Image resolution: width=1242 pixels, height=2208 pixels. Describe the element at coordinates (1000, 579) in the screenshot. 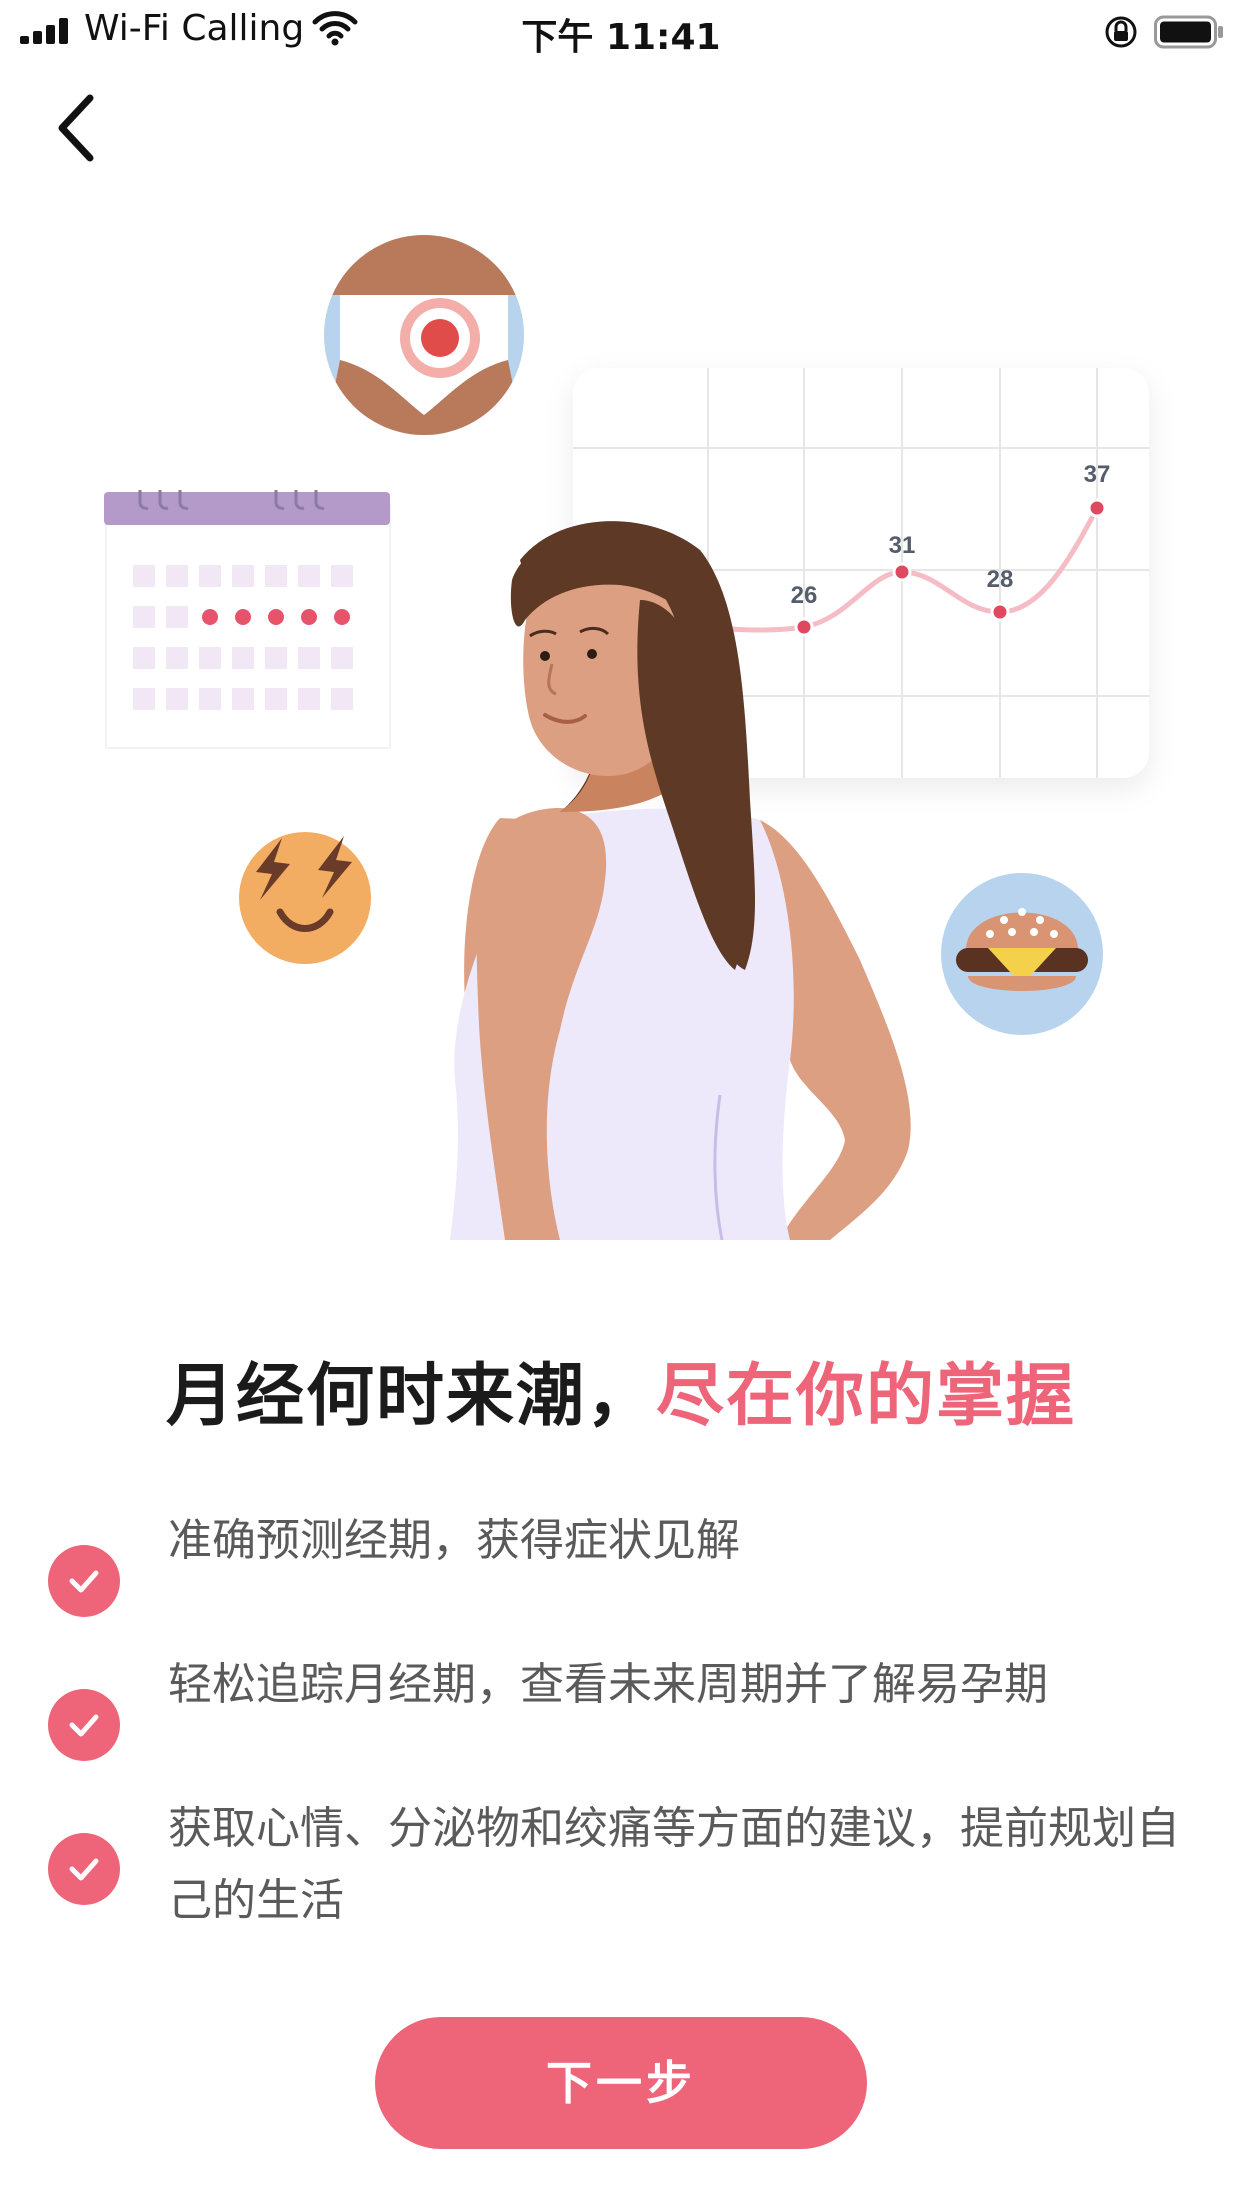

I see `chart-label: 28` at that location.